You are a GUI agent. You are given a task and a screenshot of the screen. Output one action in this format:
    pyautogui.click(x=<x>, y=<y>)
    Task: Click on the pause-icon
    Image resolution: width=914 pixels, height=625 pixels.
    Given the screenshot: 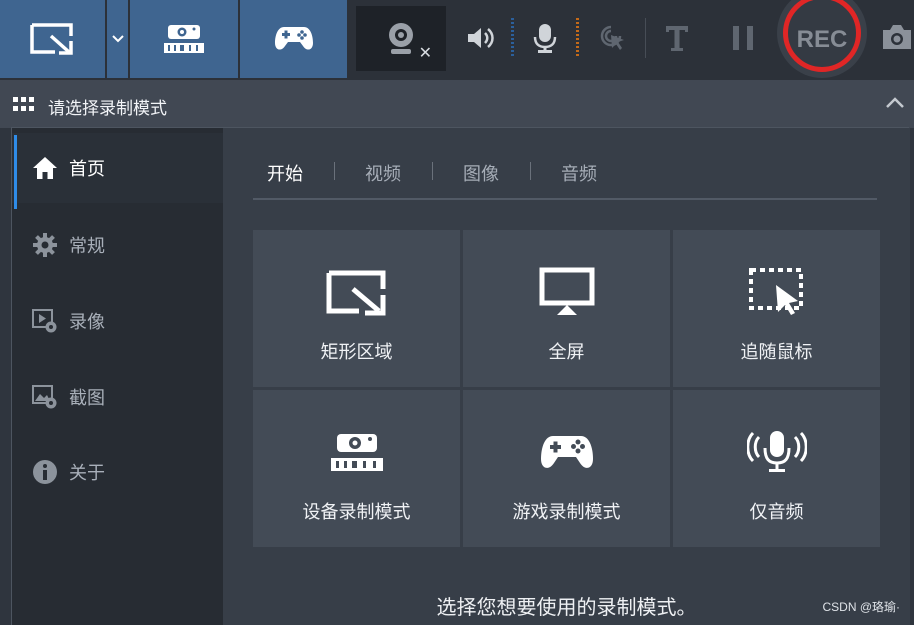 What is the action you would take?
    pyautogui.click(x=743, y=38)
    